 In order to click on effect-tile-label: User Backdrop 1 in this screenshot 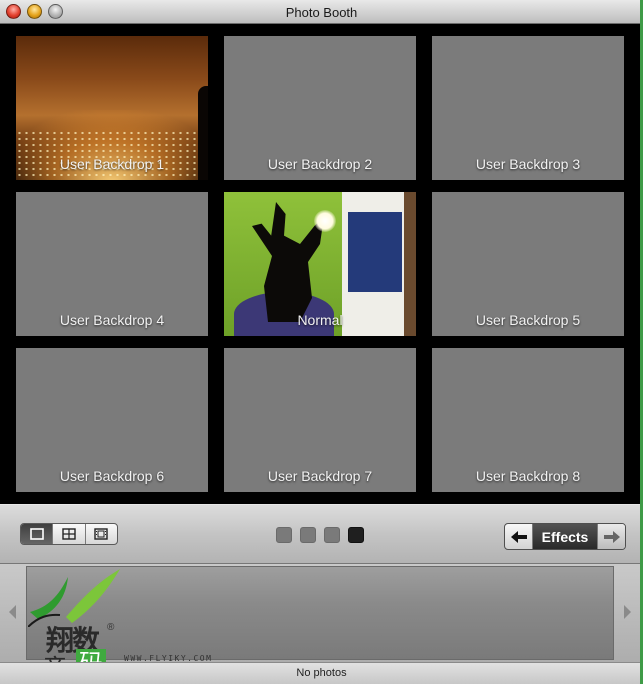, I will do `click(112, 164)`.